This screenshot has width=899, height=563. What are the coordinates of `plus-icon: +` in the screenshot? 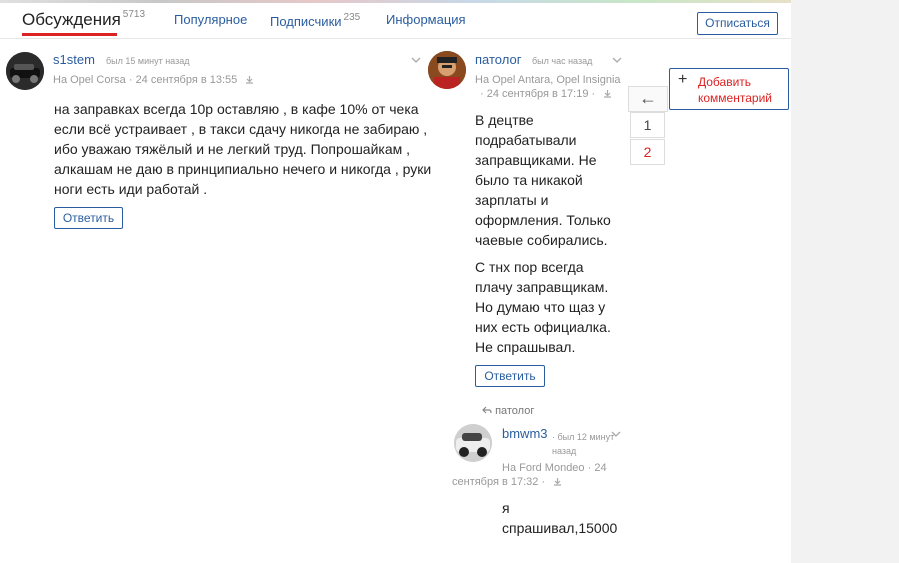 It's located at (683, 79).